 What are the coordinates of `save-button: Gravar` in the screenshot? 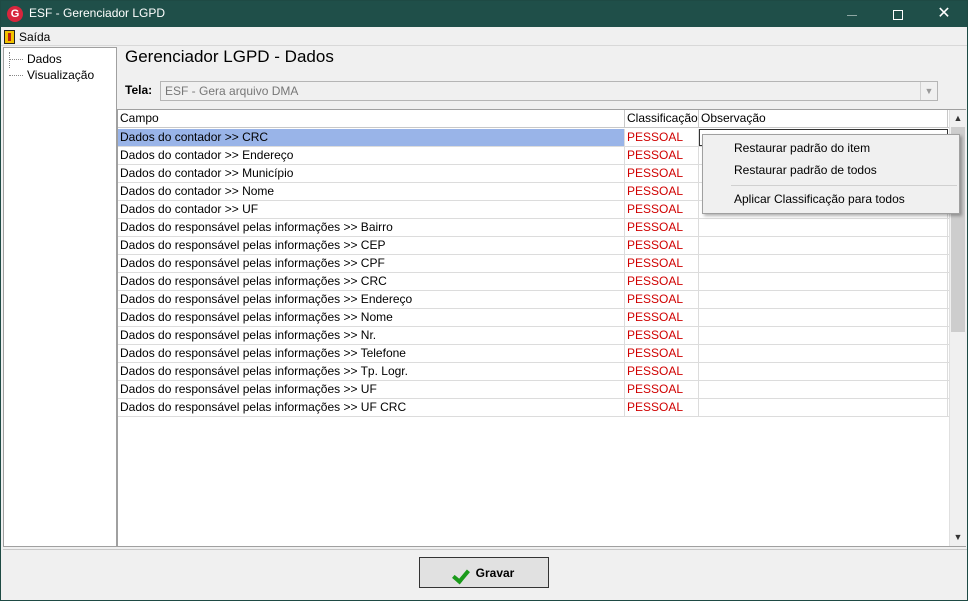 It's located at (484, 572).